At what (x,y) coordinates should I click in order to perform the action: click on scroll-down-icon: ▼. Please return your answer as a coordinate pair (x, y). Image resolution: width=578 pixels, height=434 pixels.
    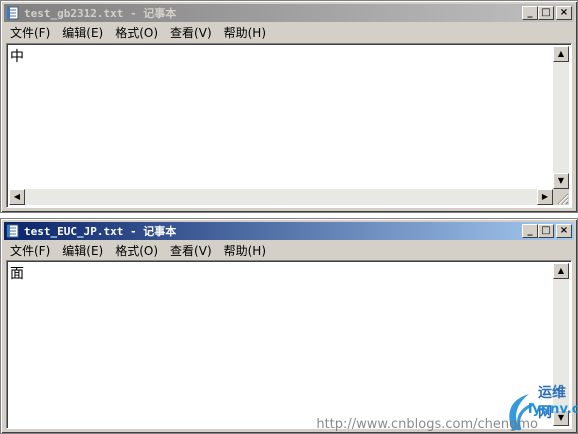
    Looking at the image, I should click on (561, 181).